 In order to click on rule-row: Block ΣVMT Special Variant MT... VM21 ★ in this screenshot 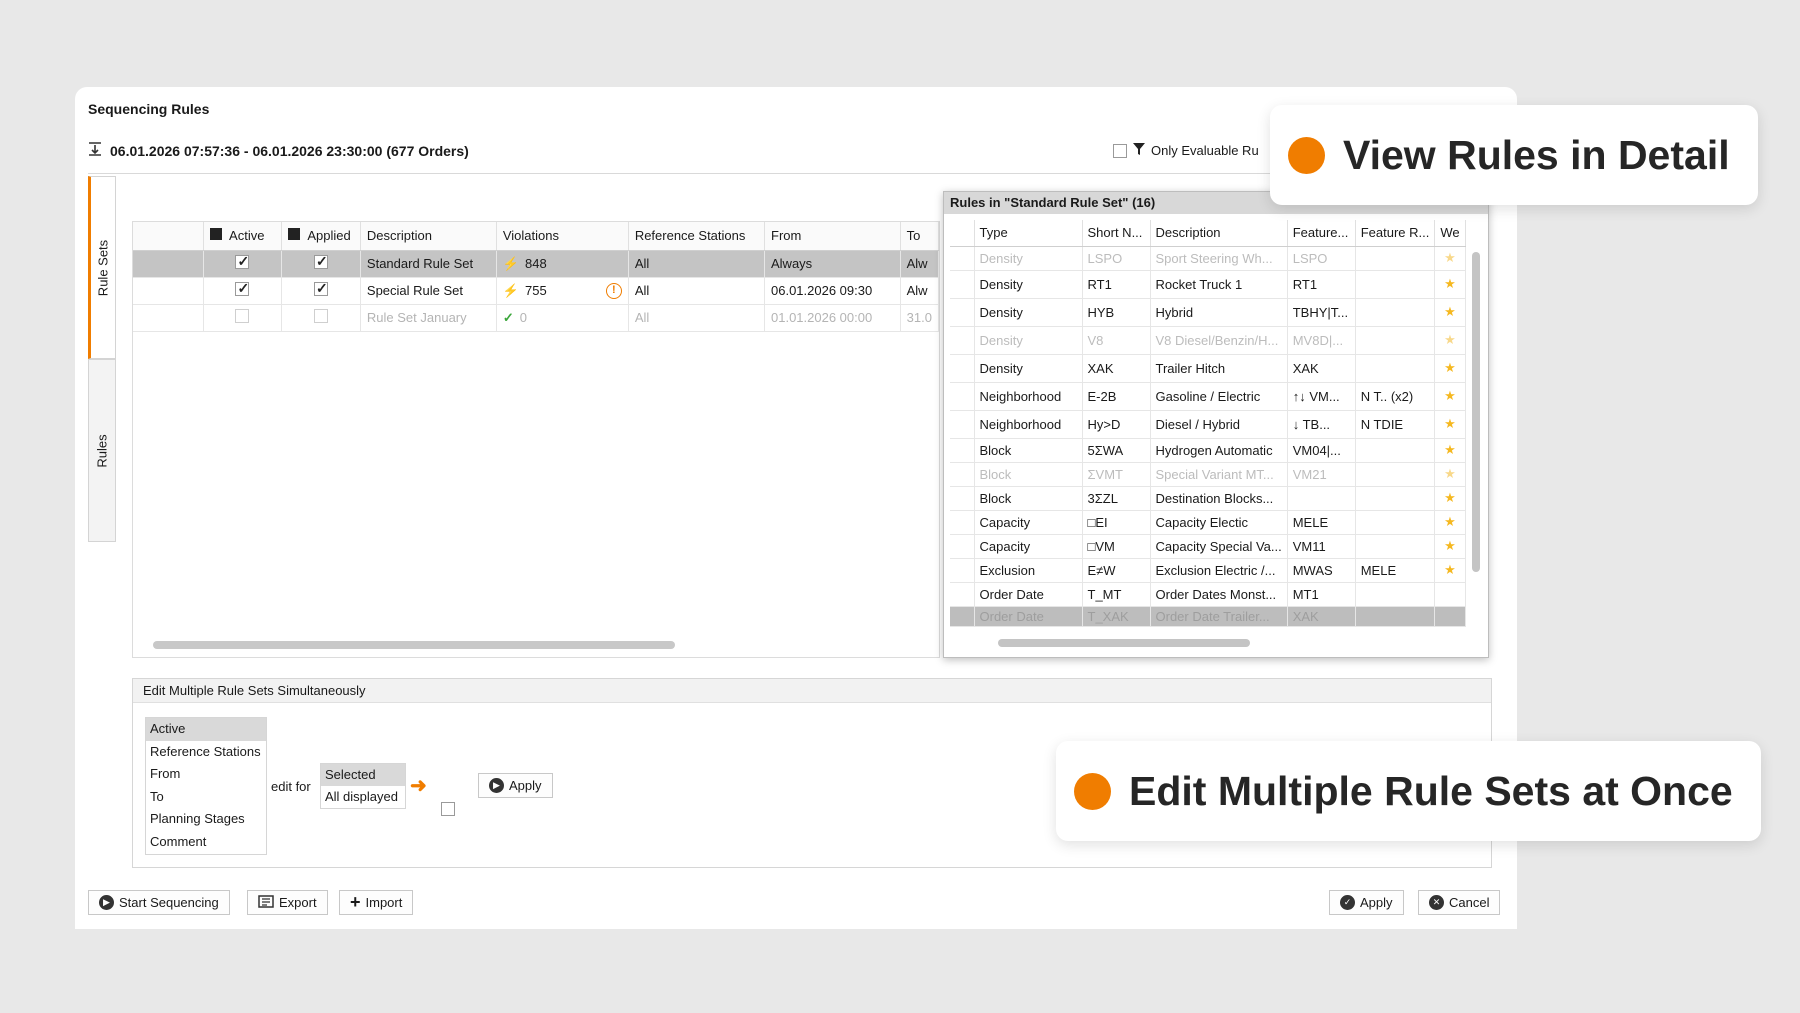, I will do `click(1208, 474)`.